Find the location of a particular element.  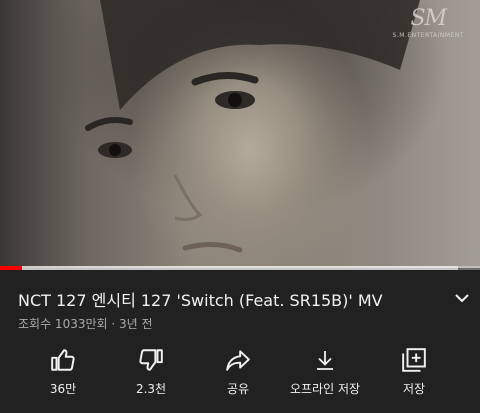

thumbs-down-icon is located at coordinates (151, 360).